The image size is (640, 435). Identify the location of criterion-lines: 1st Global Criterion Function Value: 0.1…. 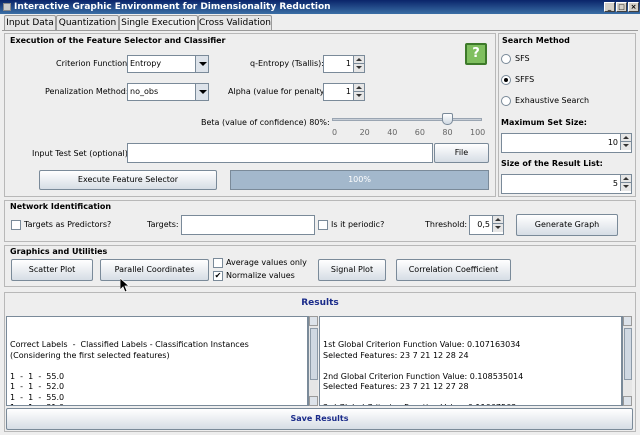
(470, 372).